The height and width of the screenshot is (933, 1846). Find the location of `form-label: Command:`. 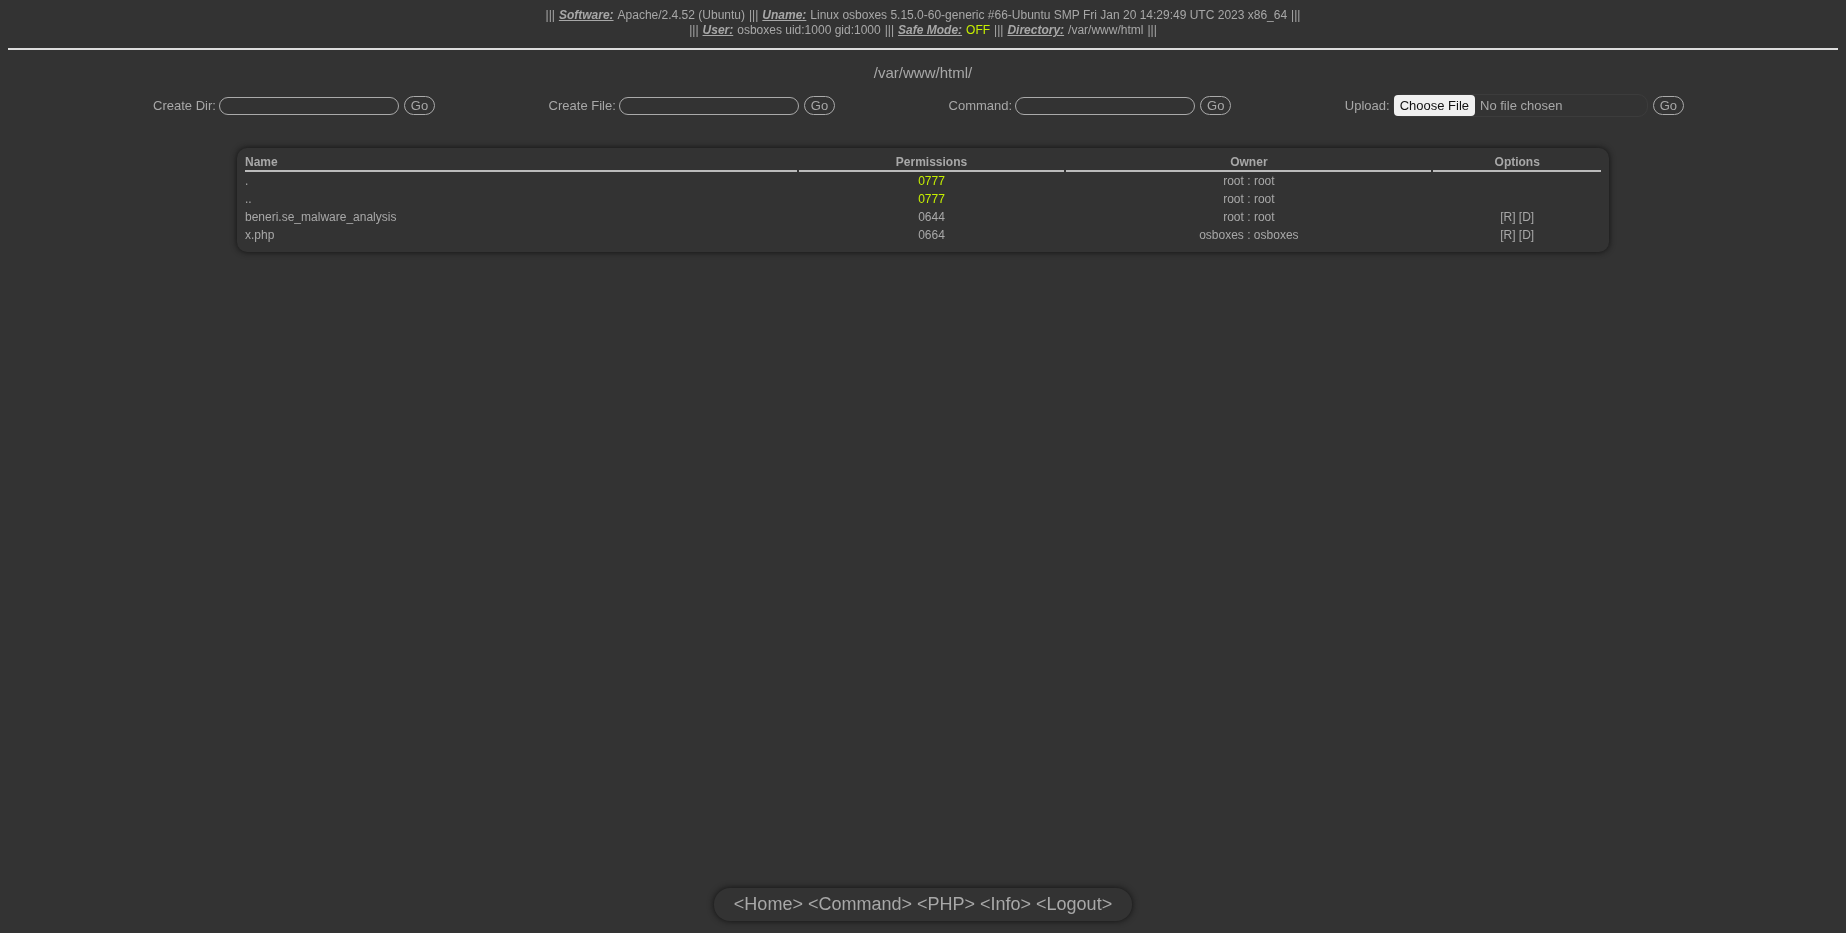

form-label: Command: is located at coordinates (980, 105).